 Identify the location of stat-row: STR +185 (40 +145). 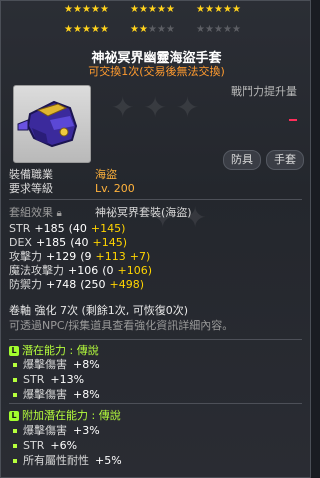
(155, 229).